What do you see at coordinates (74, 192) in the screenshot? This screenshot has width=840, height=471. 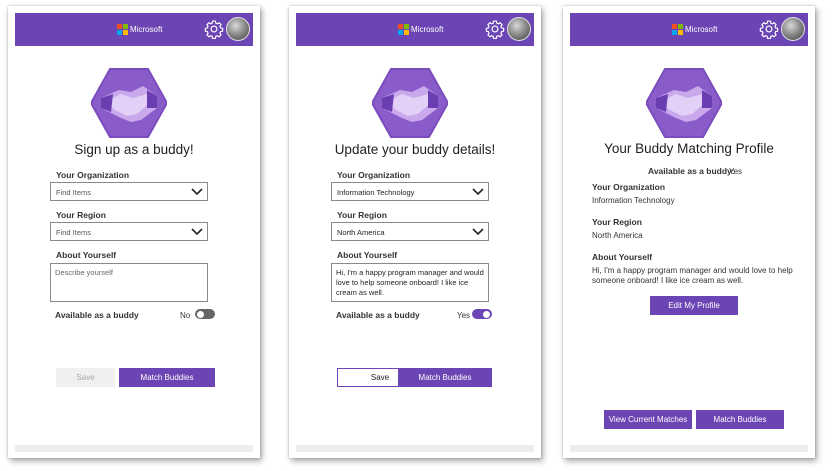 I see `organization-placeholder: Find Items` at bounding box center [74, 192].